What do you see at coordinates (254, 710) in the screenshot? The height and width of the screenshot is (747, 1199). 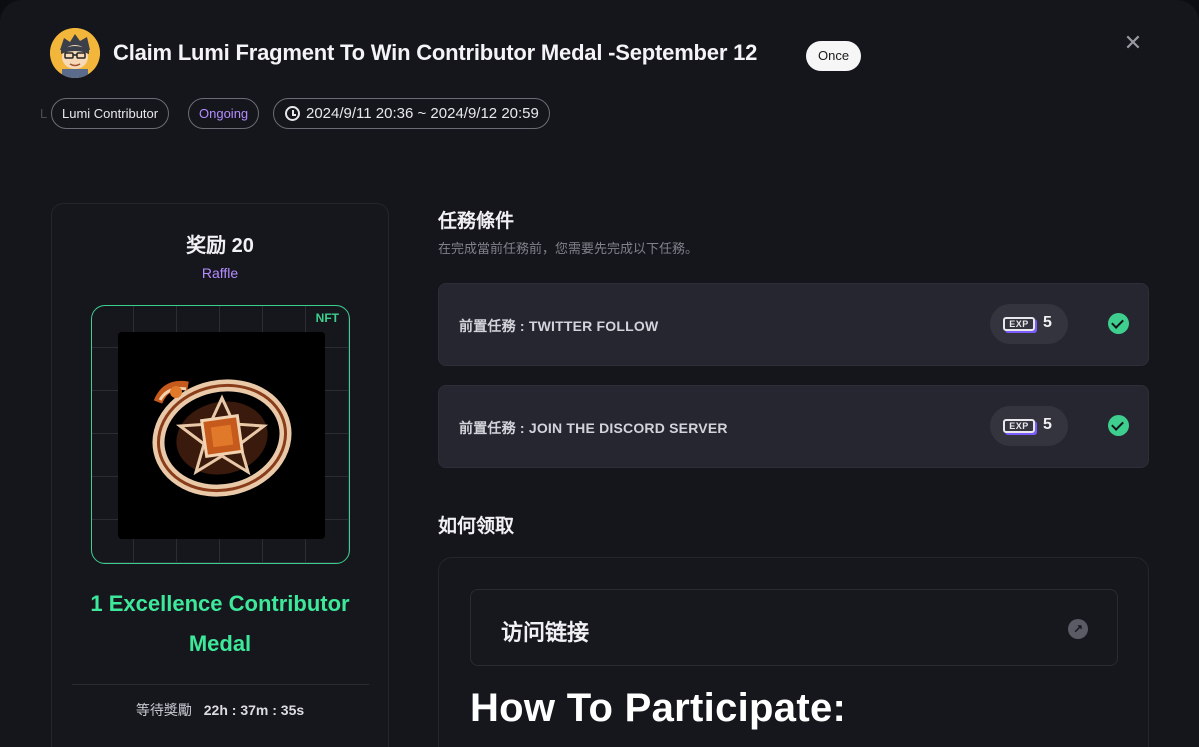 I see `countdown-value: 22h : 37m : 35s` at bounding box center [254, 710].